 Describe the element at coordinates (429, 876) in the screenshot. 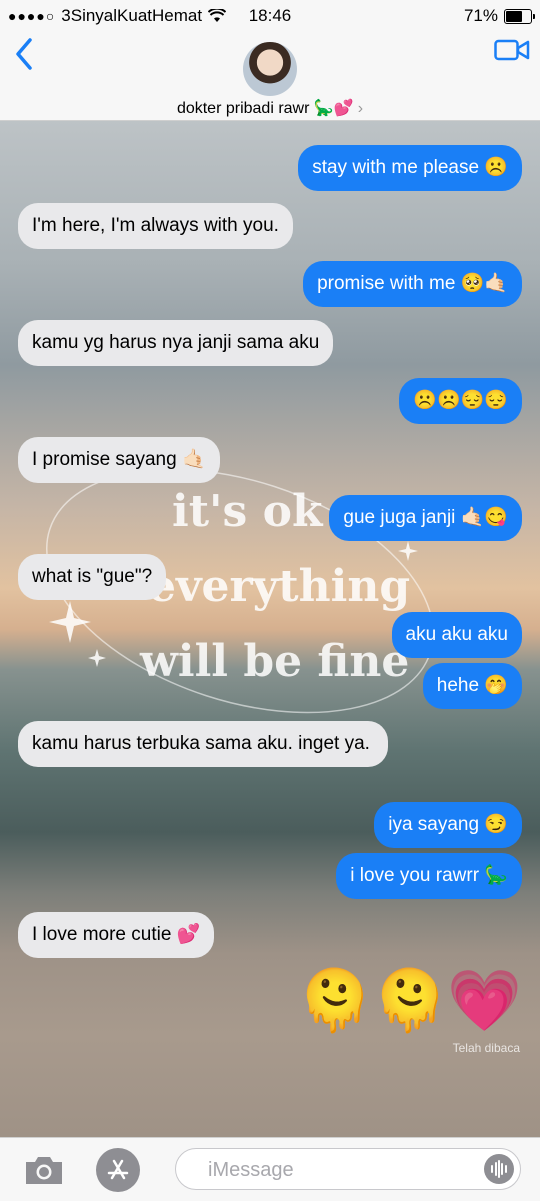

I see `message-bubble-outgoing: i love you rawrr 🦕` at that location.